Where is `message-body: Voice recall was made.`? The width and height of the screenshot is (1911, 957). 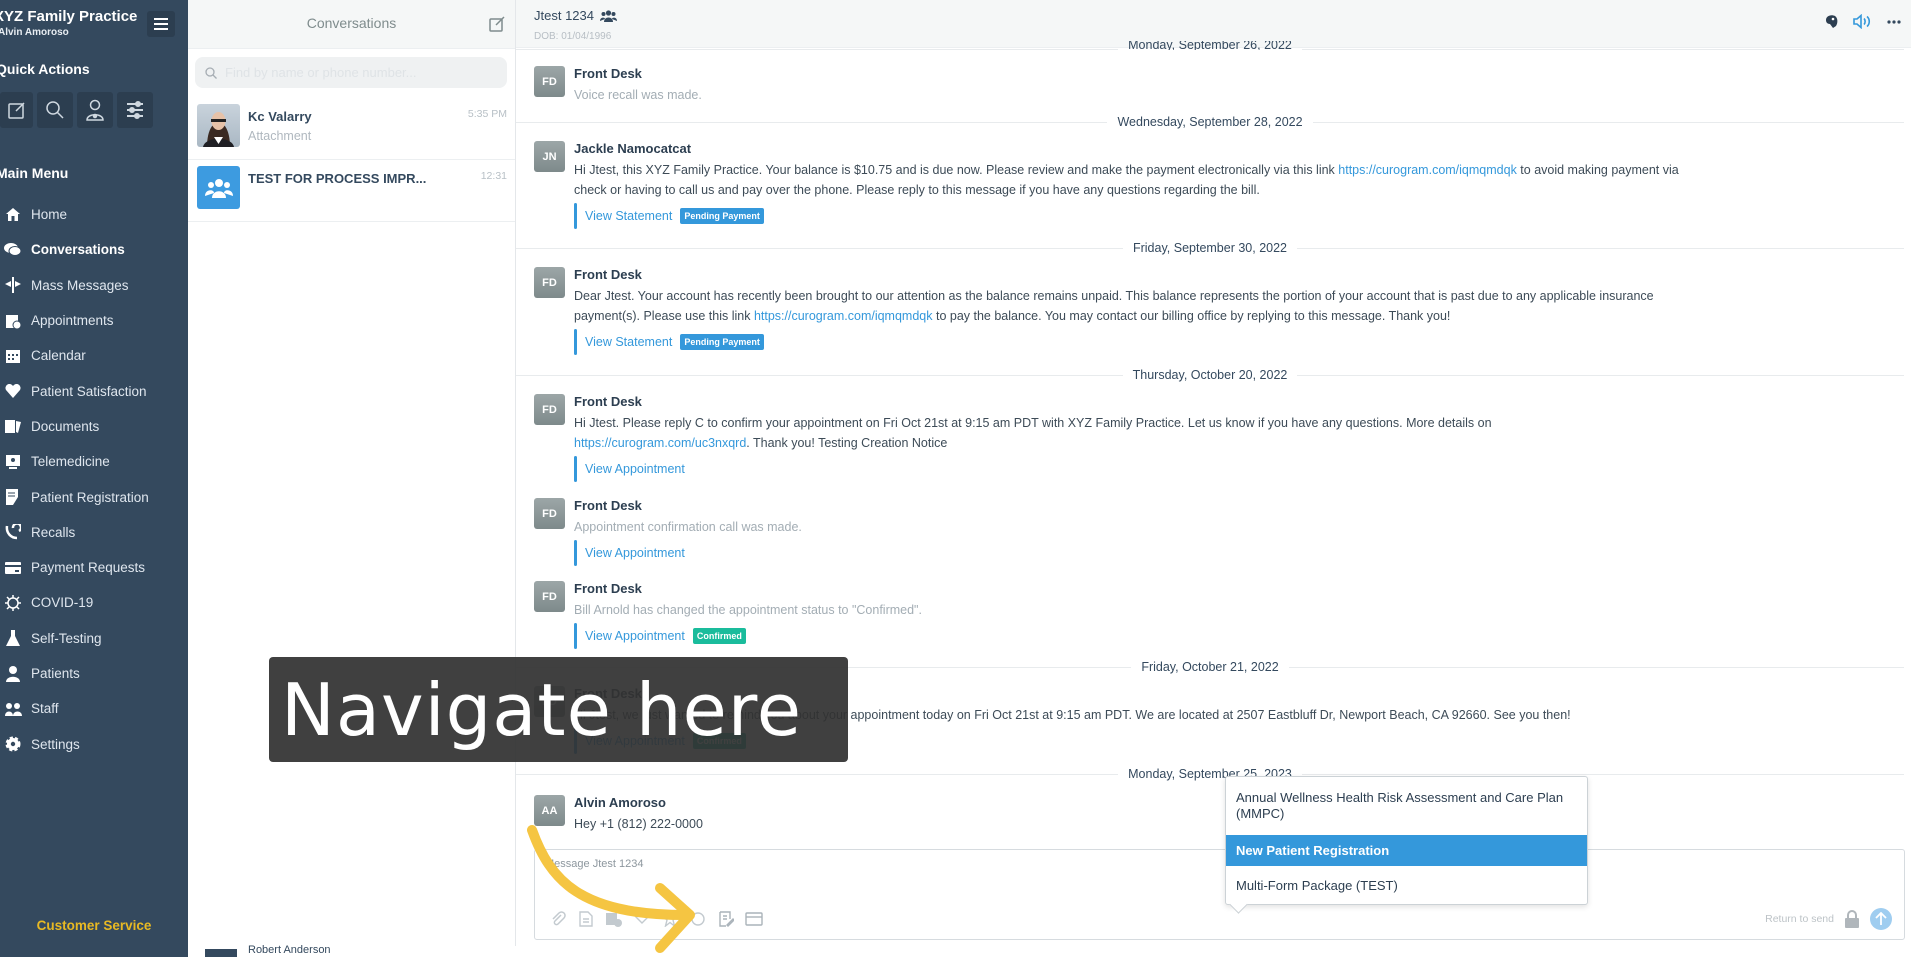 message-body: Voice recall was made. is located at coordinates (638, 95).